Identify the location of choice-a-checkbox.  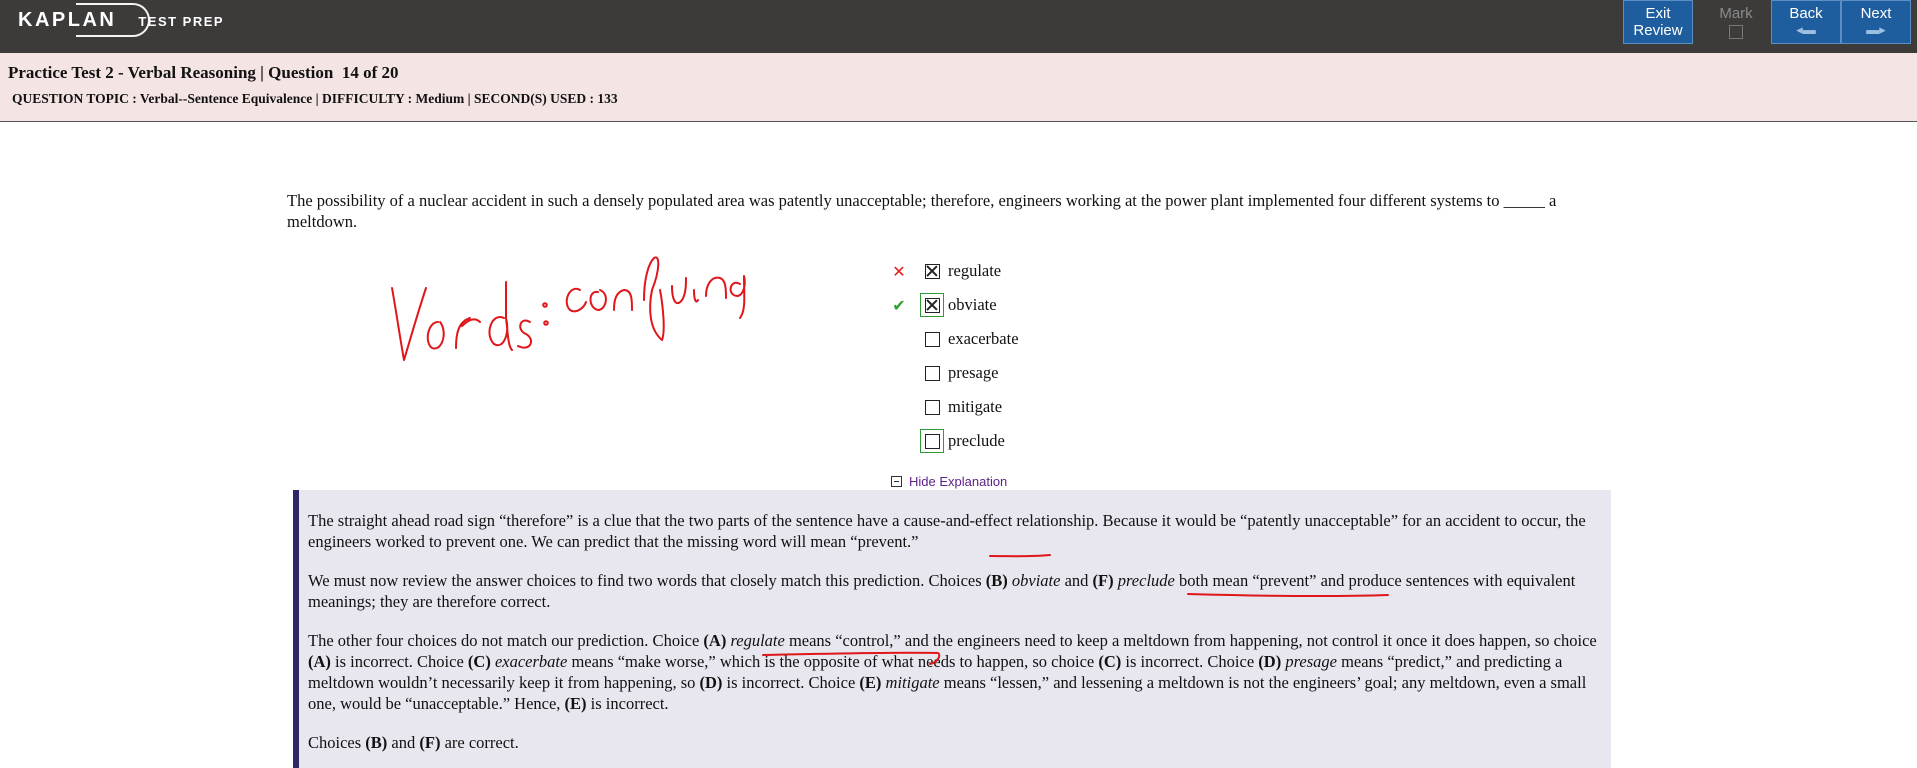
(932, 271).